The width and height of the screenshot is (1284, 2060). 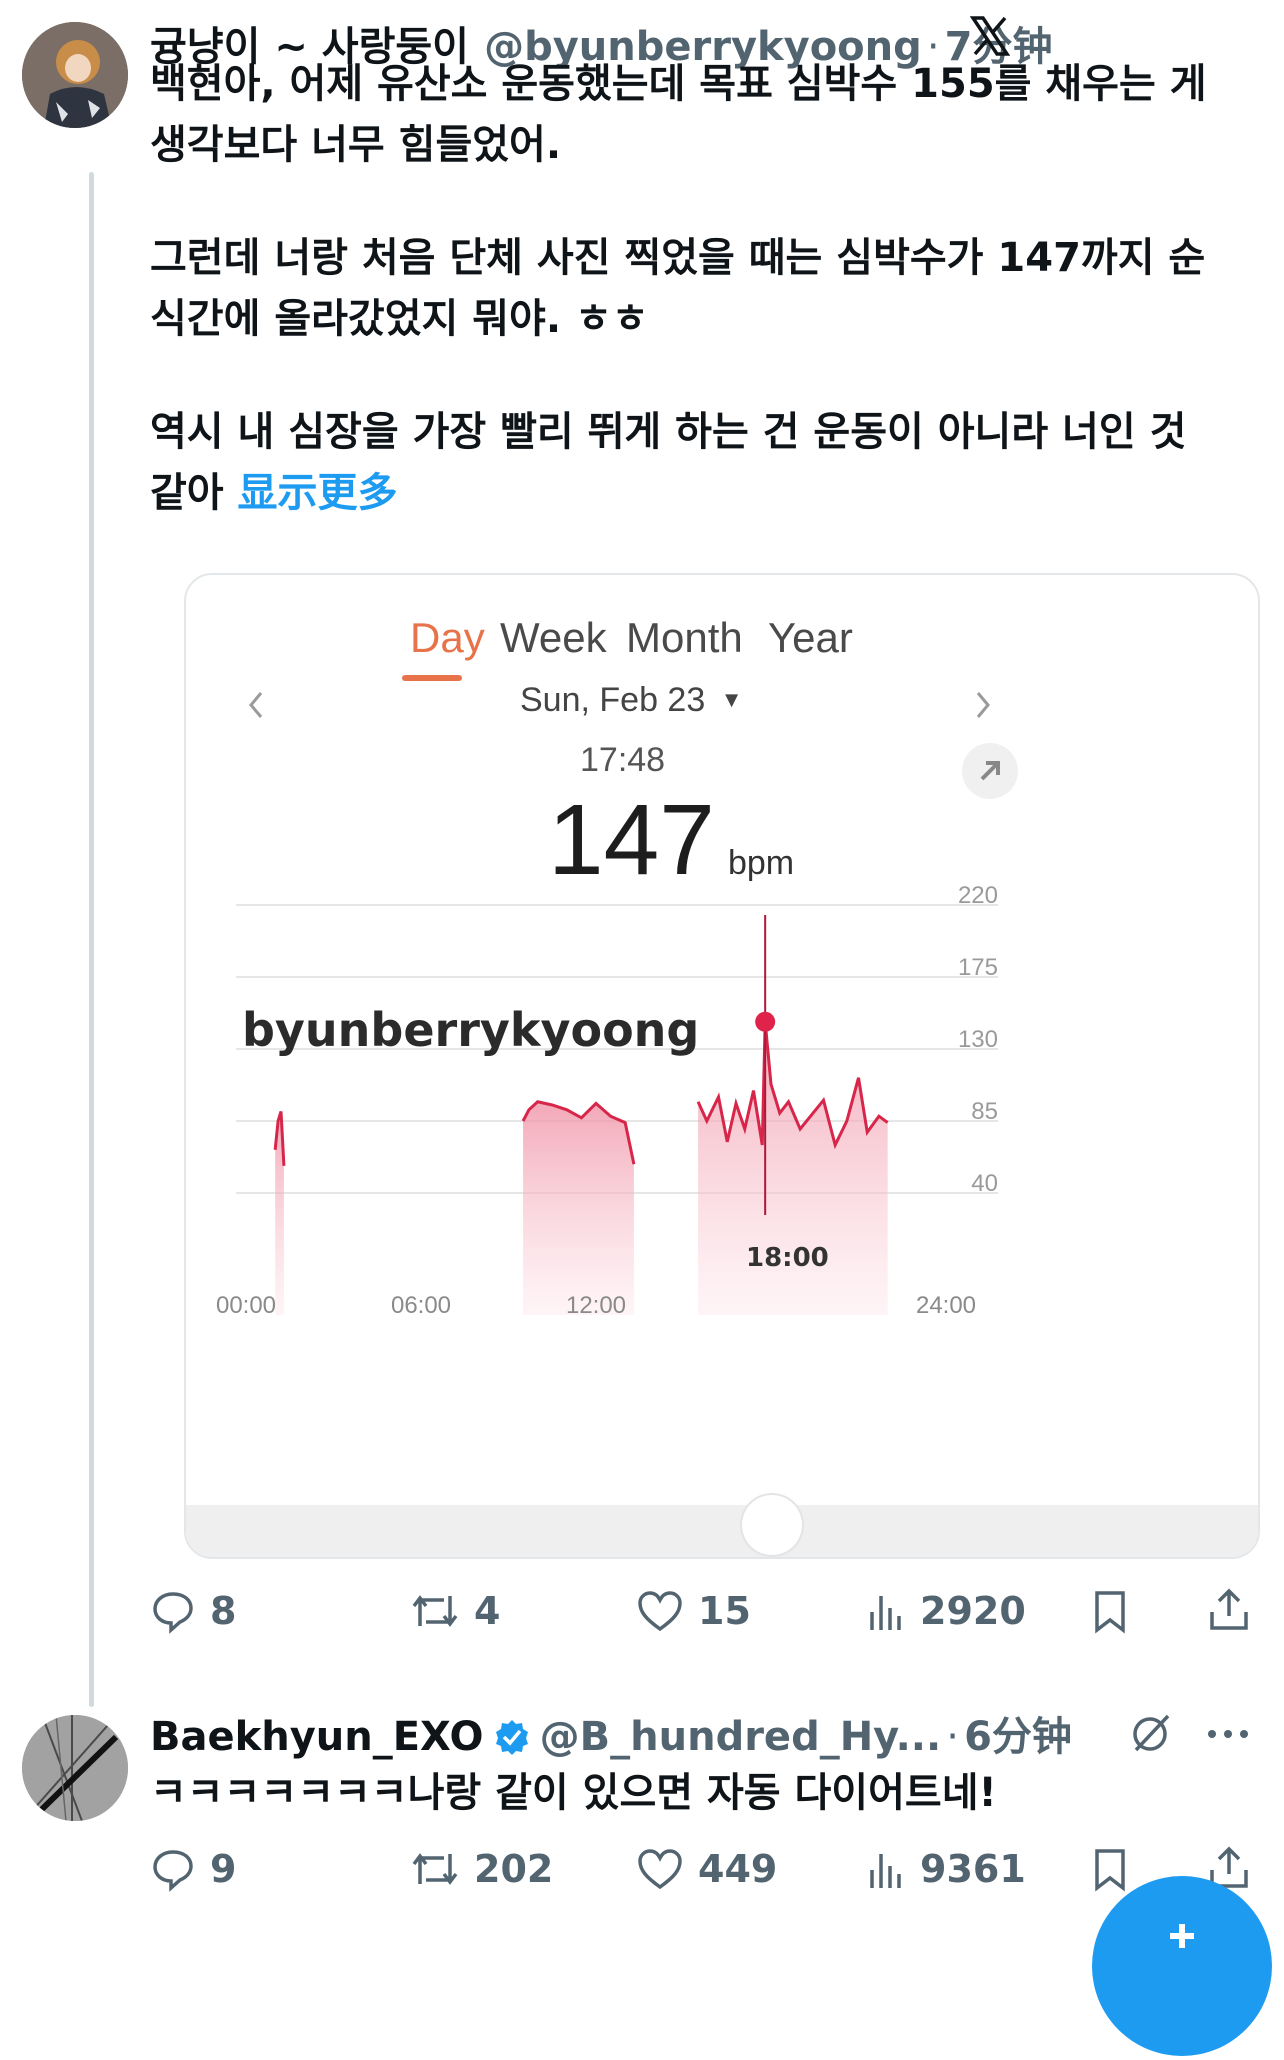 I want to click on reply-retweet-count: 202, so click(x=514, y=1869).